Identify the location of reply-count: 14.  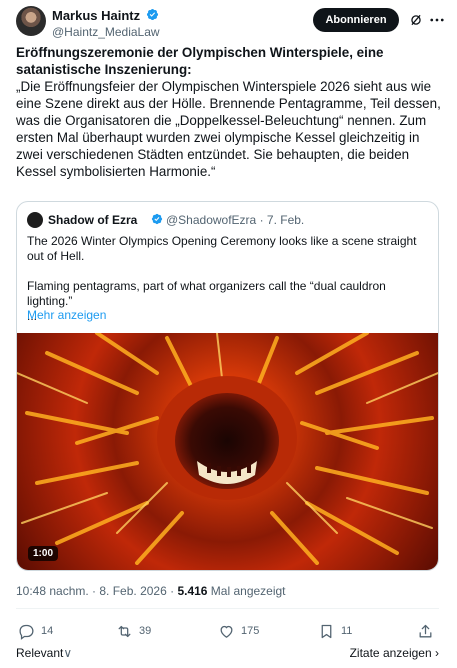
(47, 631).